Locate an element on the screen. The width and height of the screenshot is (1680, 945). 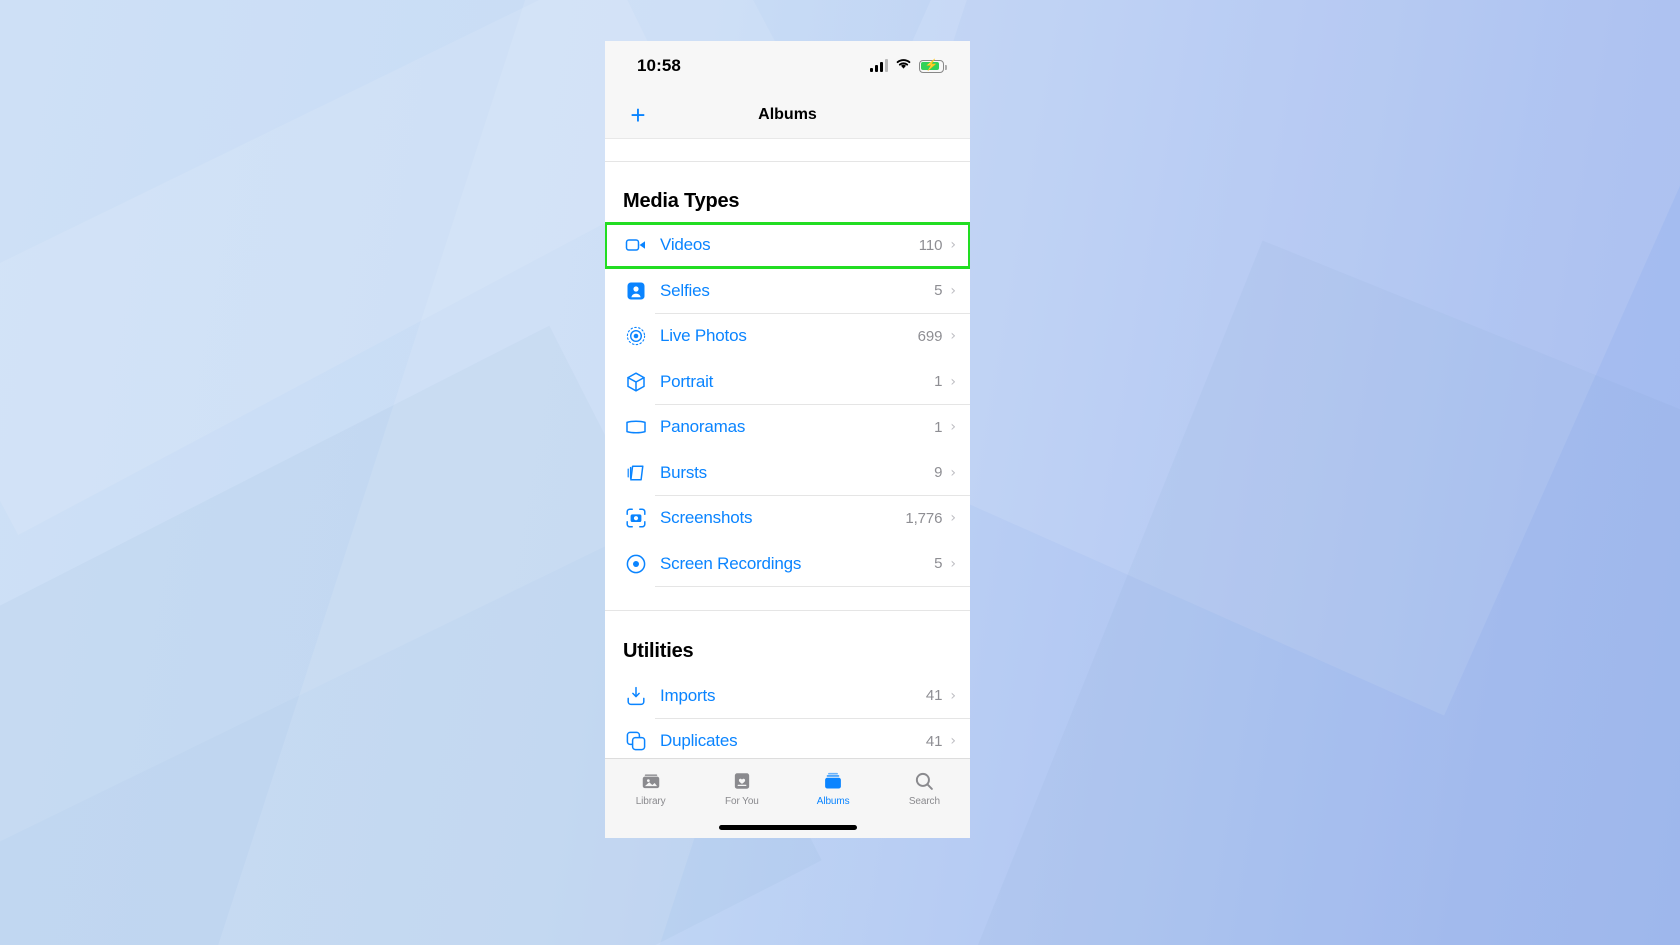
status-bar: 10:58 ⚡ is located at coordinates (787, 66).